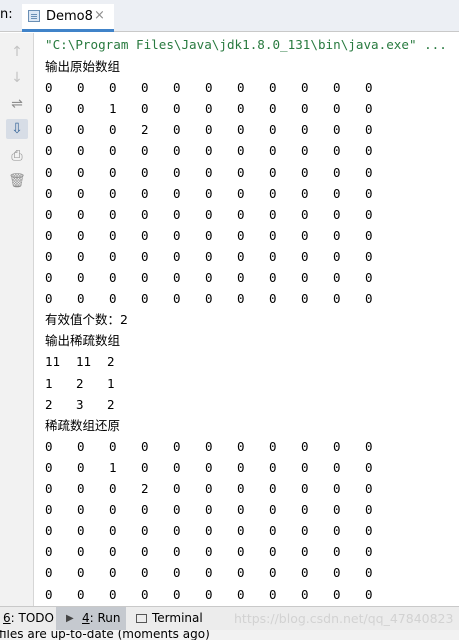  I want to click on sparse-array-row: 2 3 2, so click(245, 404).